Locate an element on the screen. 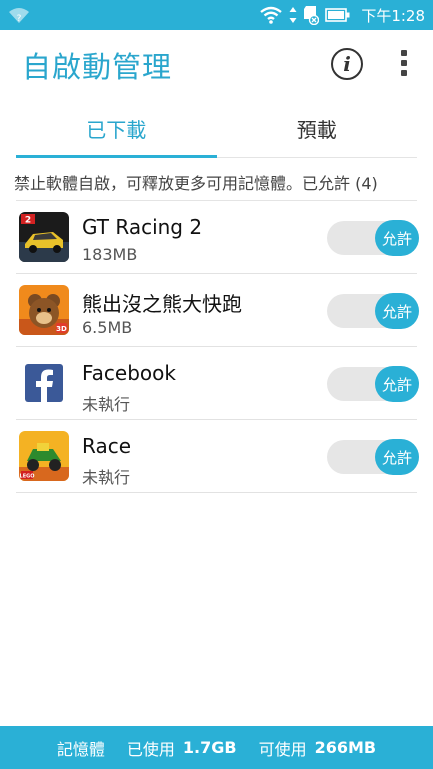 The image size is (433, 769). list-item: Facebook 未執行 允許 is located at coordinates (217, 383).